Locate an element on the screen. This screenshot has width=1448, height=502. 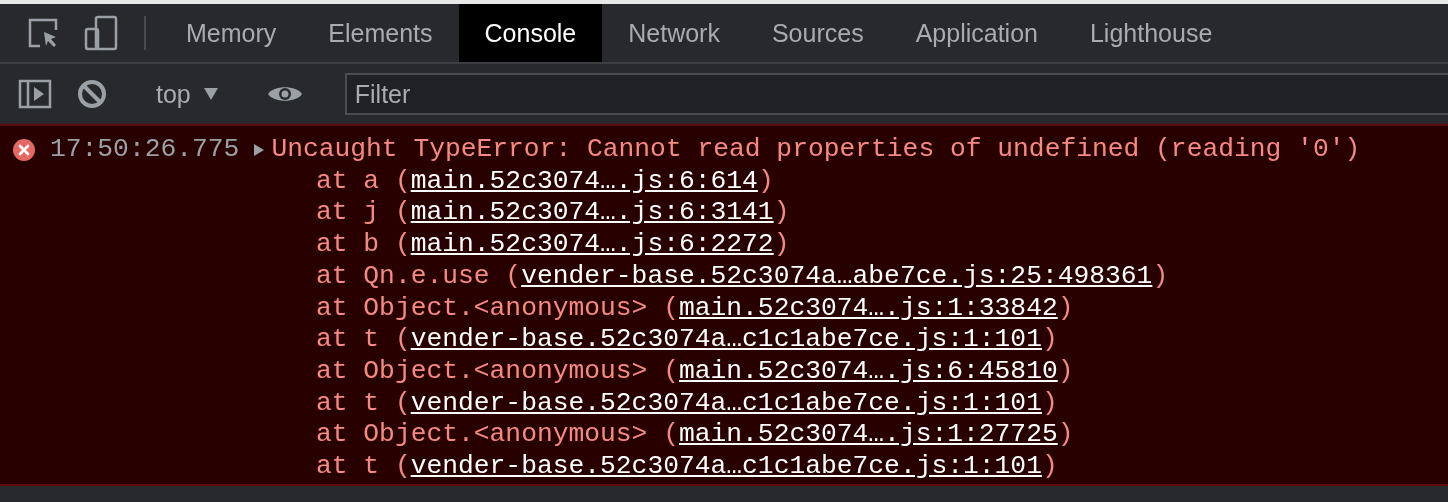
source-link: main.52c3074….js:6:2272 is located at coordinates (592, 244).